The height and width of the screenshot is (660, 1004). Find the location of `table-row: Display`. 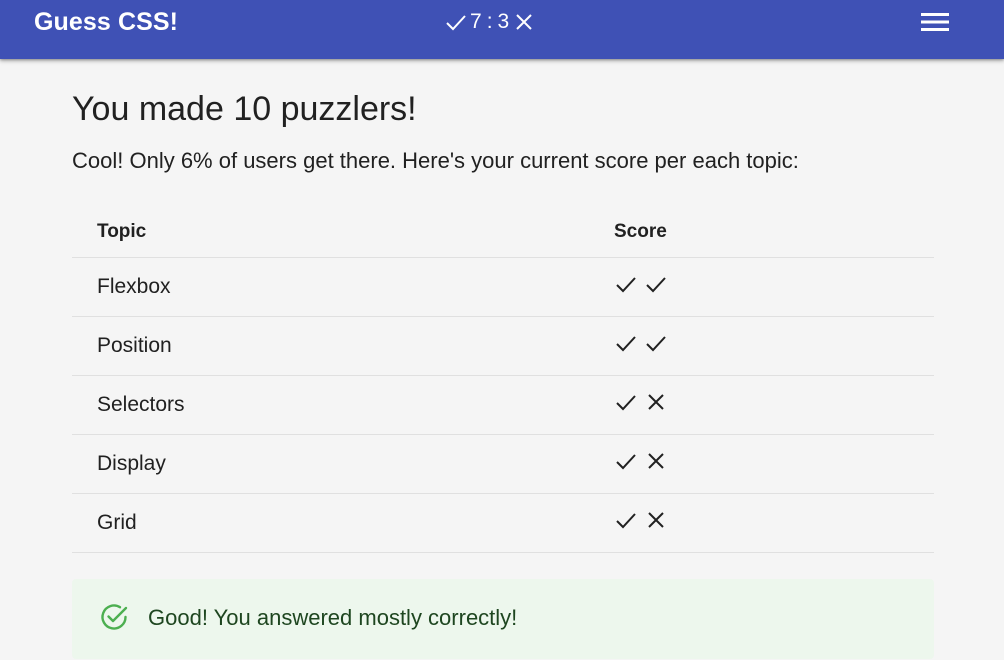

table-row: Display is located at coordinates (503, 464).